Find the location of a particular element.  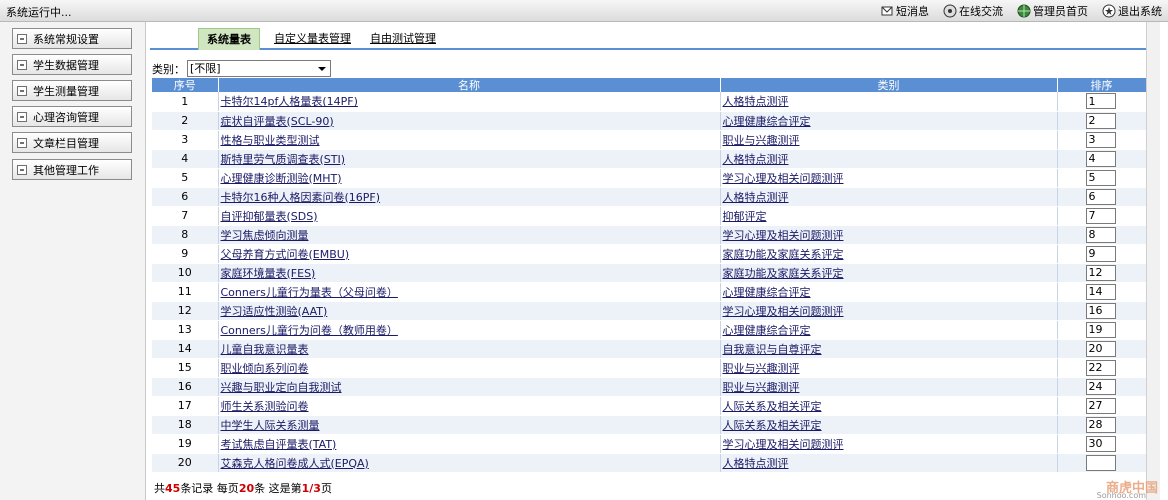

sidebar-item-student-measurement: 学生测量管理 is located at coordinates (72, 90).